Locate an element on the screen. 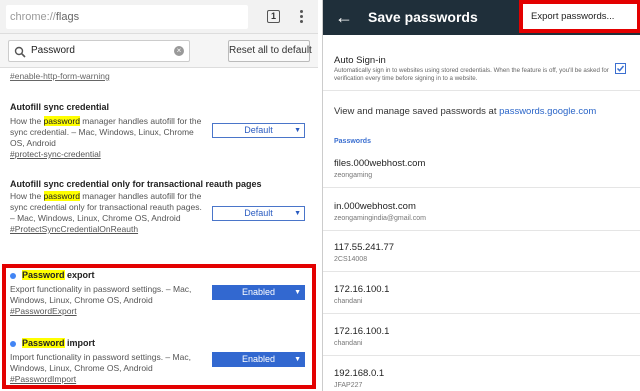 Image resolution: width=640 pixels, height=391 pixels. reset-all-button: Reset all to default is located at coordinates (270, 51).